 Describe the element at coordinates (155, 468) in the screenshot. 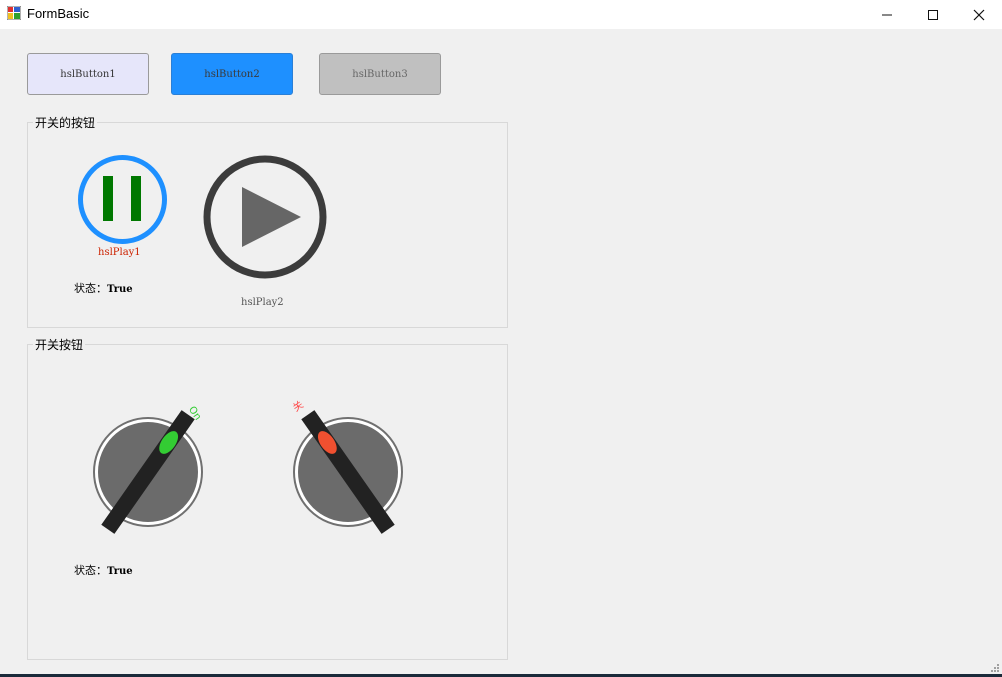

I see `hsl-switch-1: On` at that location.